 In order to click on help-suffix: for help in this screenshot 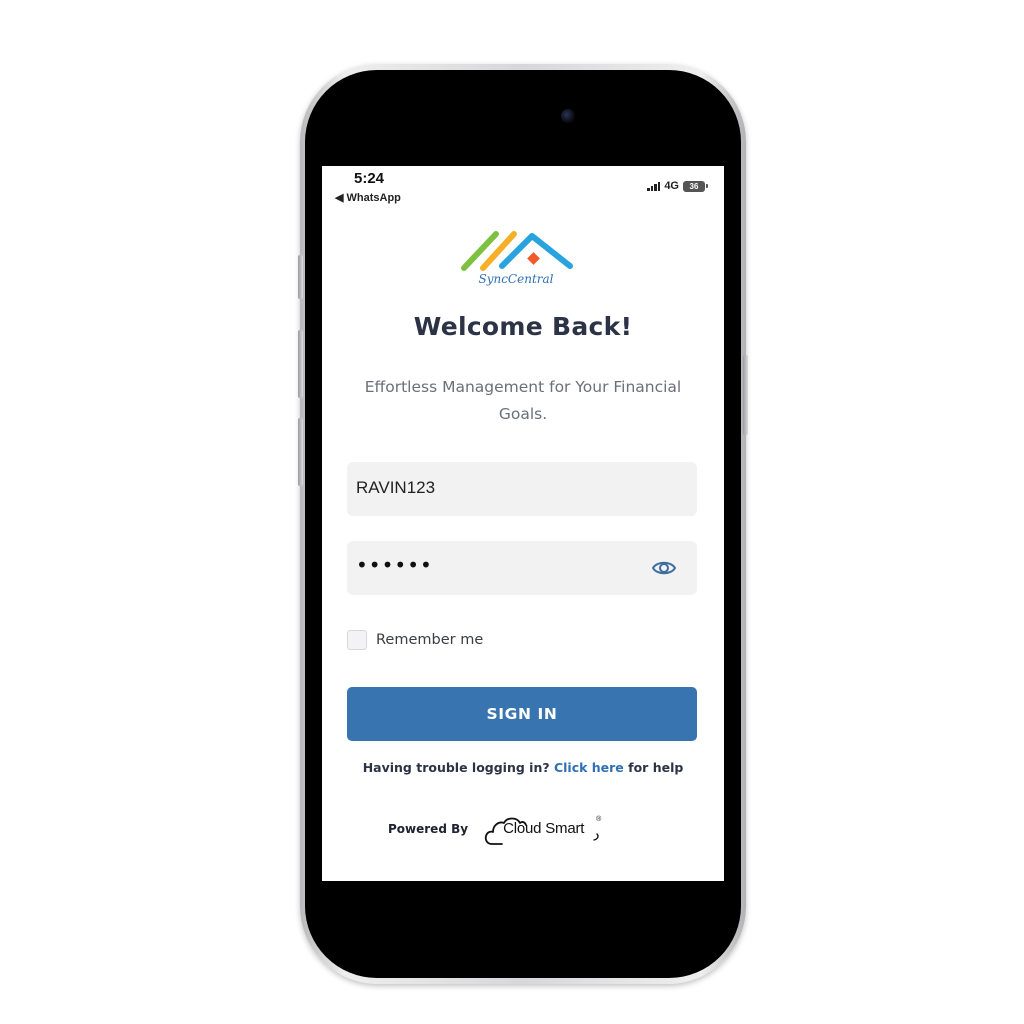, I will do `click(656, 767)`.